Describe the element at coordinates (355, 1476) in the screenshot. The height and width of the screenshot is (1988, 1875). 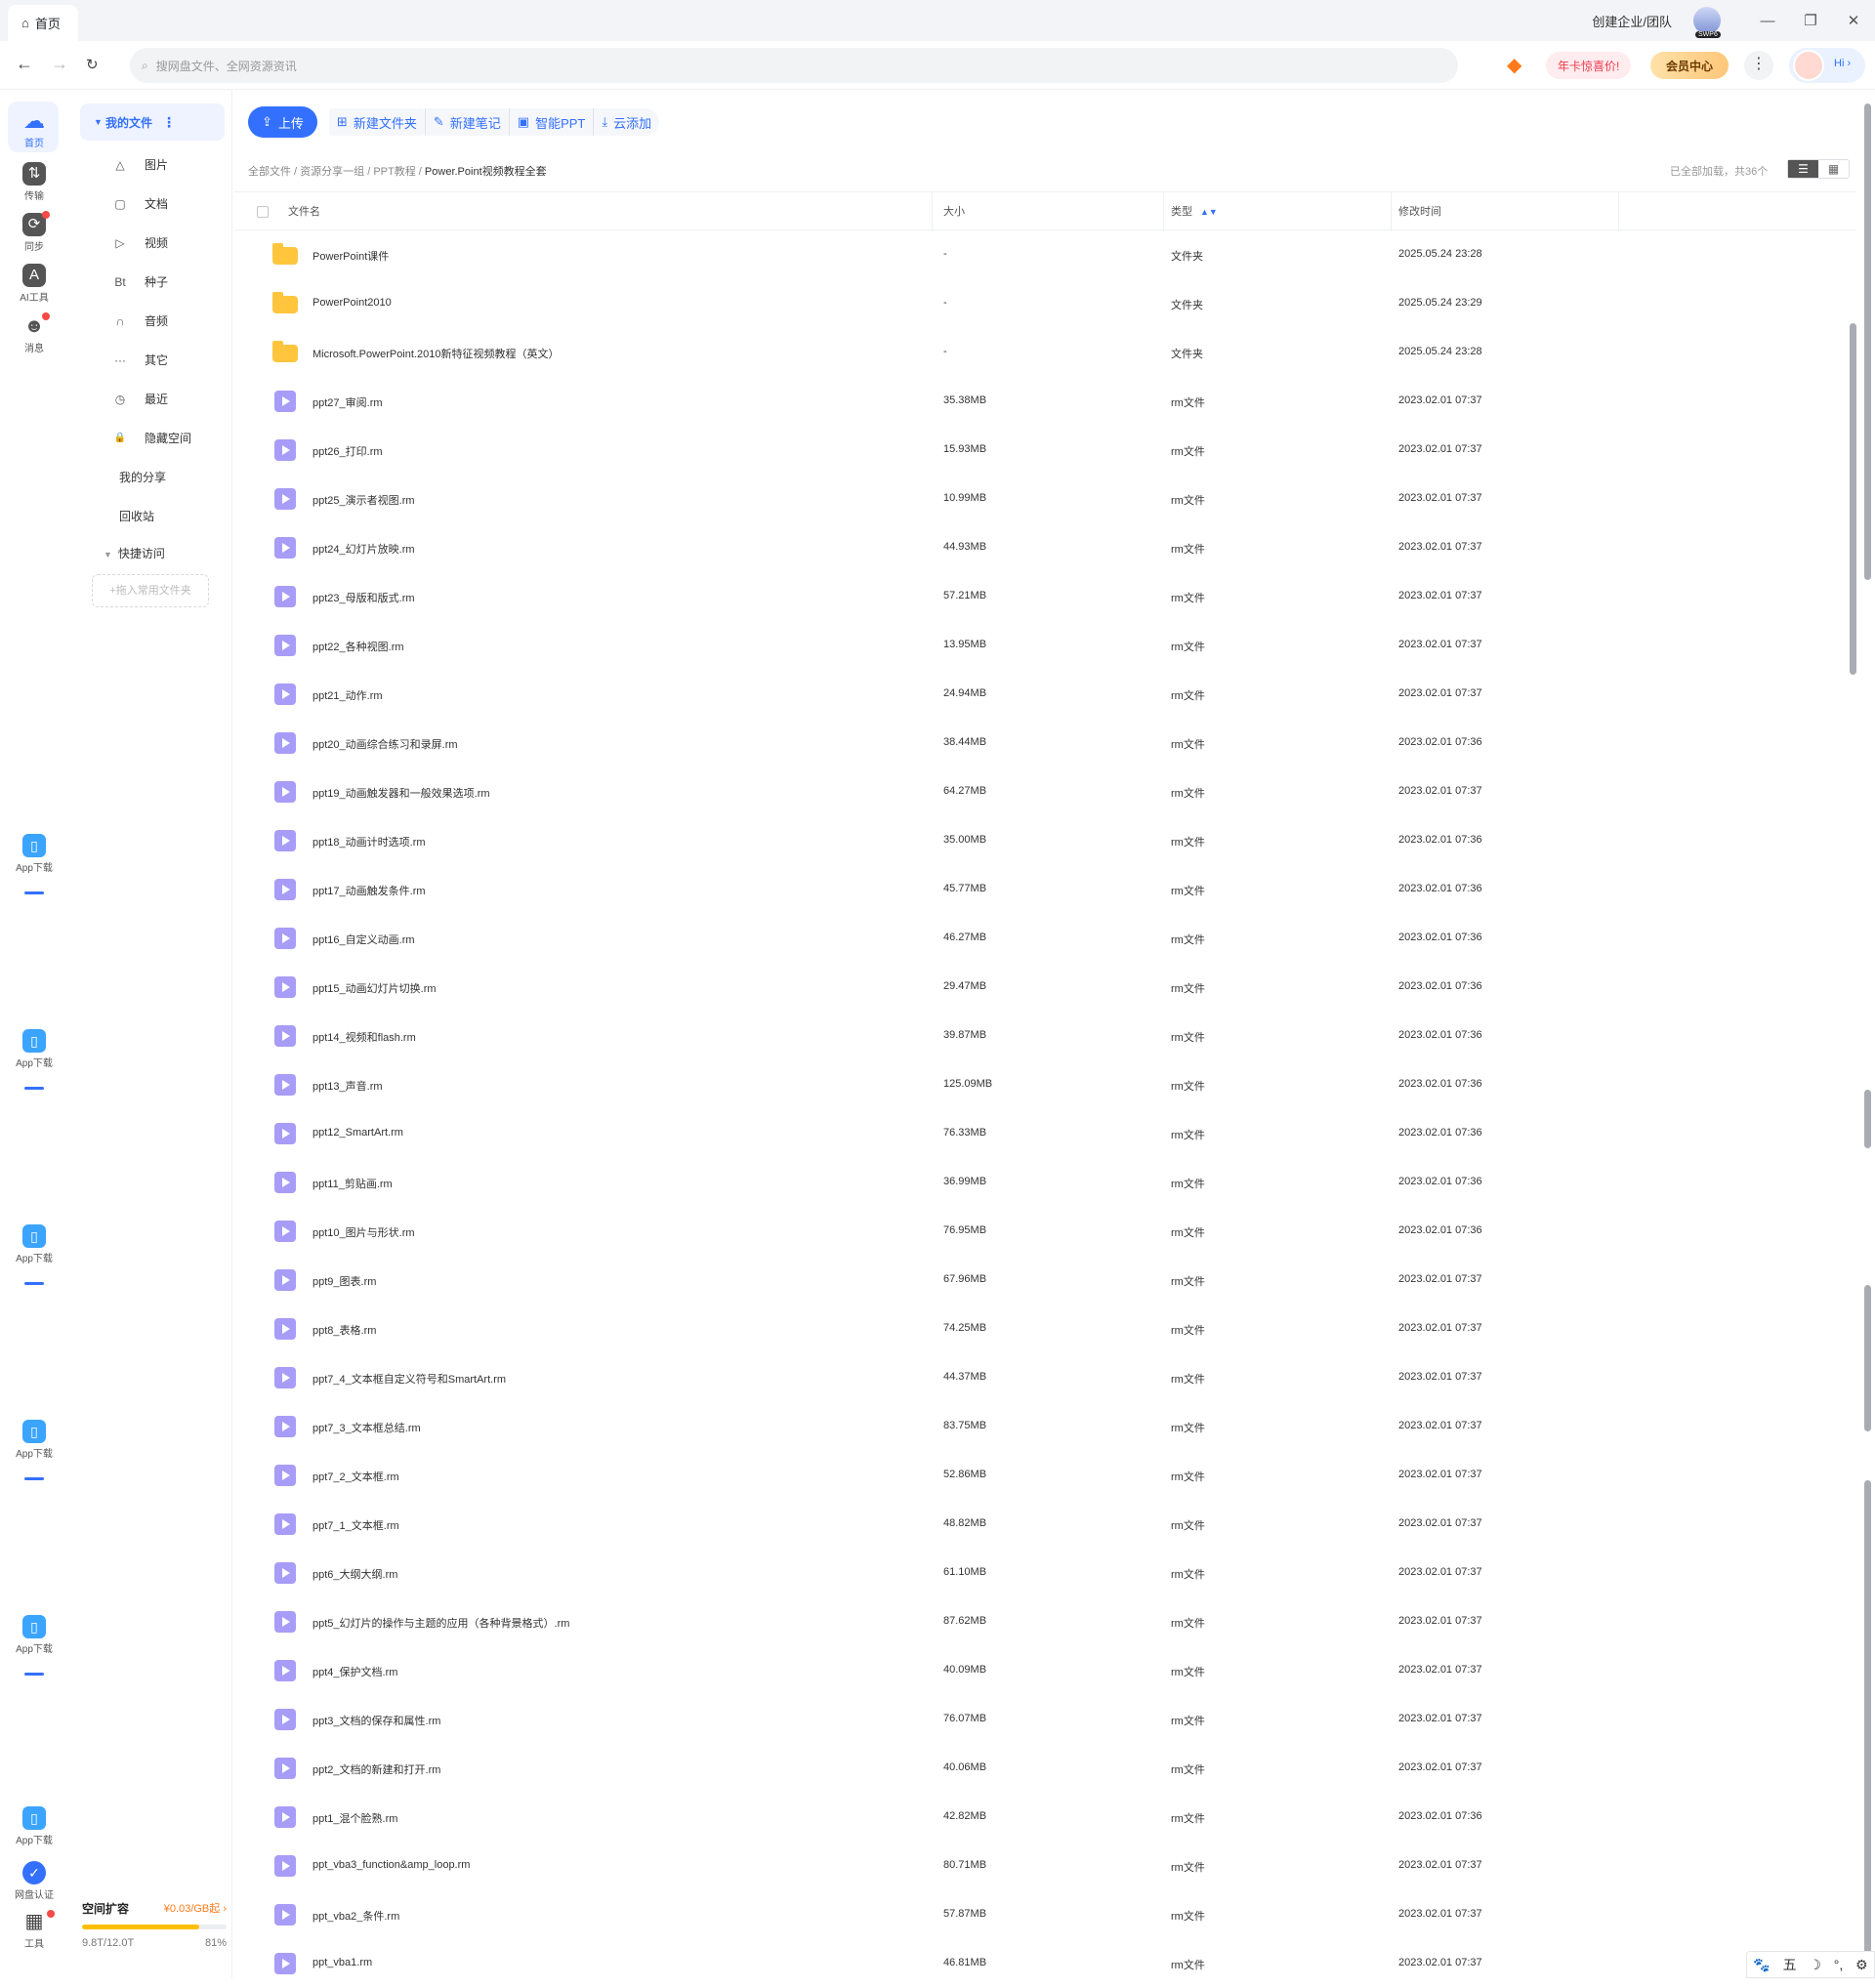
I see `file-name: ppt7_2_文本框.rm` at that location.